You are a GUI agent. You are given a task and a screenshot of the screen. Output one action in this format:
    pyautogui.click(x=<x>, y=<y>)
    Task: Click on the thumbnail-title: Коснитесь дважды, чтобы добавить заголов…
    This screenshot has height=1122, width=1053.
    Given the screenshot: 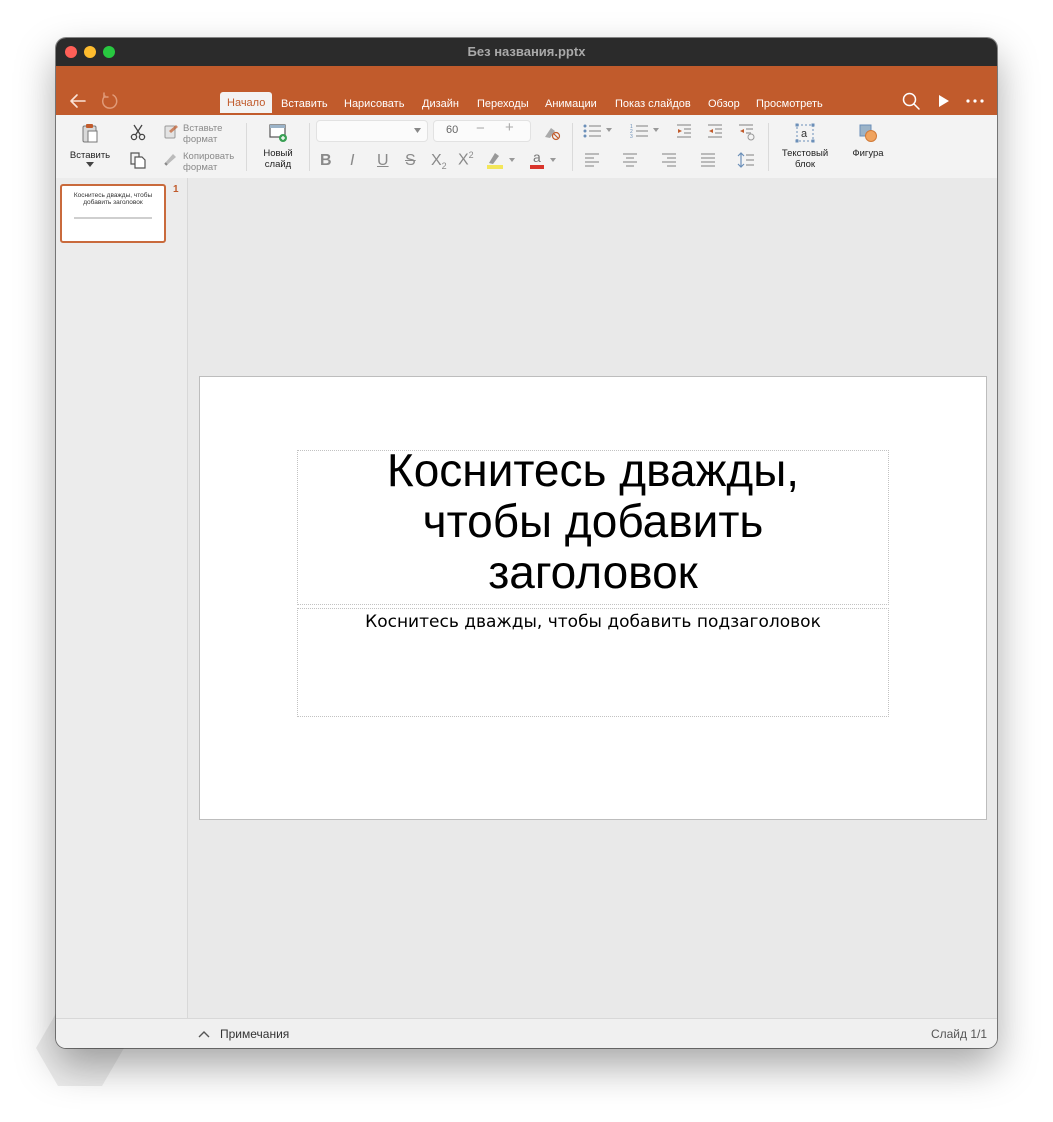 What is the action you would take?
    pyautogui.click(x=113, y=199)
    